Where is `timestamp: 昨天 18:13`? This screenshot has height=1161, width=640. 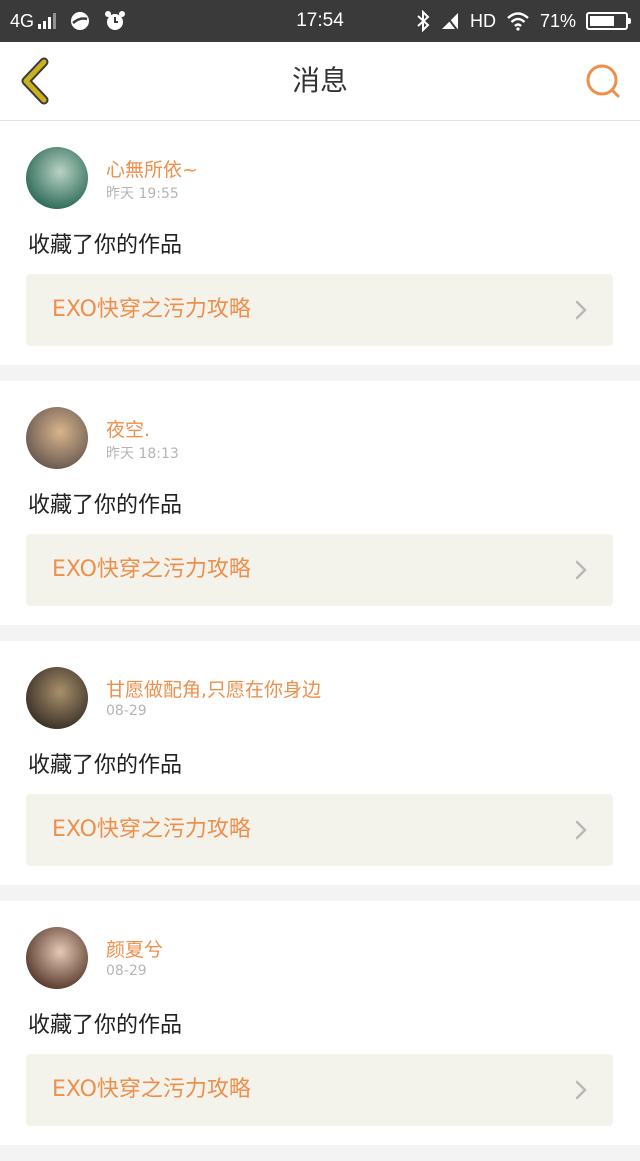 timestamp: 昨天 18:13 is located at coordinates (142, 454).